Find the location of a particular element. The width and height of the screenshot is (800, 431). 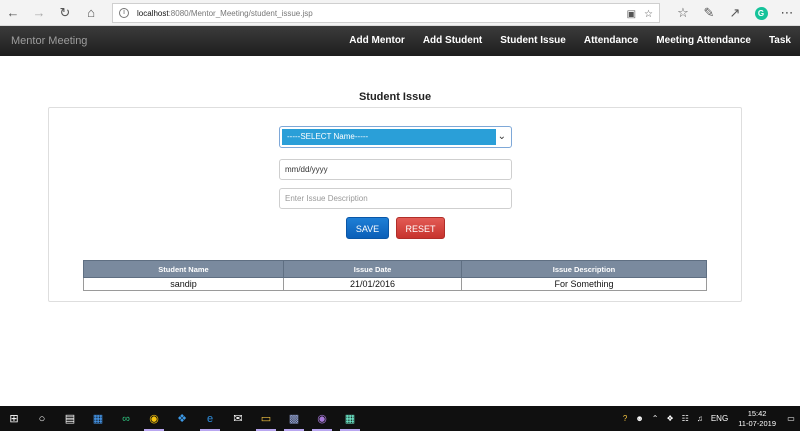

refresh-icon: ↻ is located at coordinates (65, 13).